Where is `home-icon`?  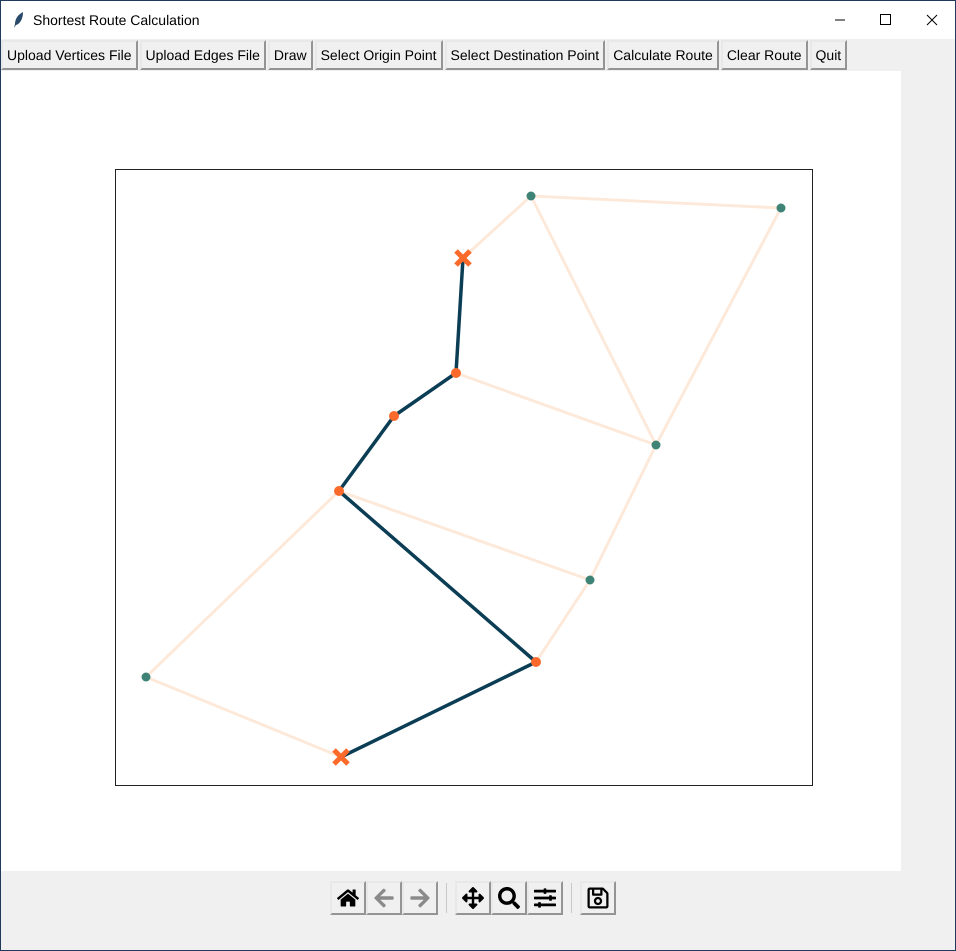 home-icon is located at coordinates (348, 898).